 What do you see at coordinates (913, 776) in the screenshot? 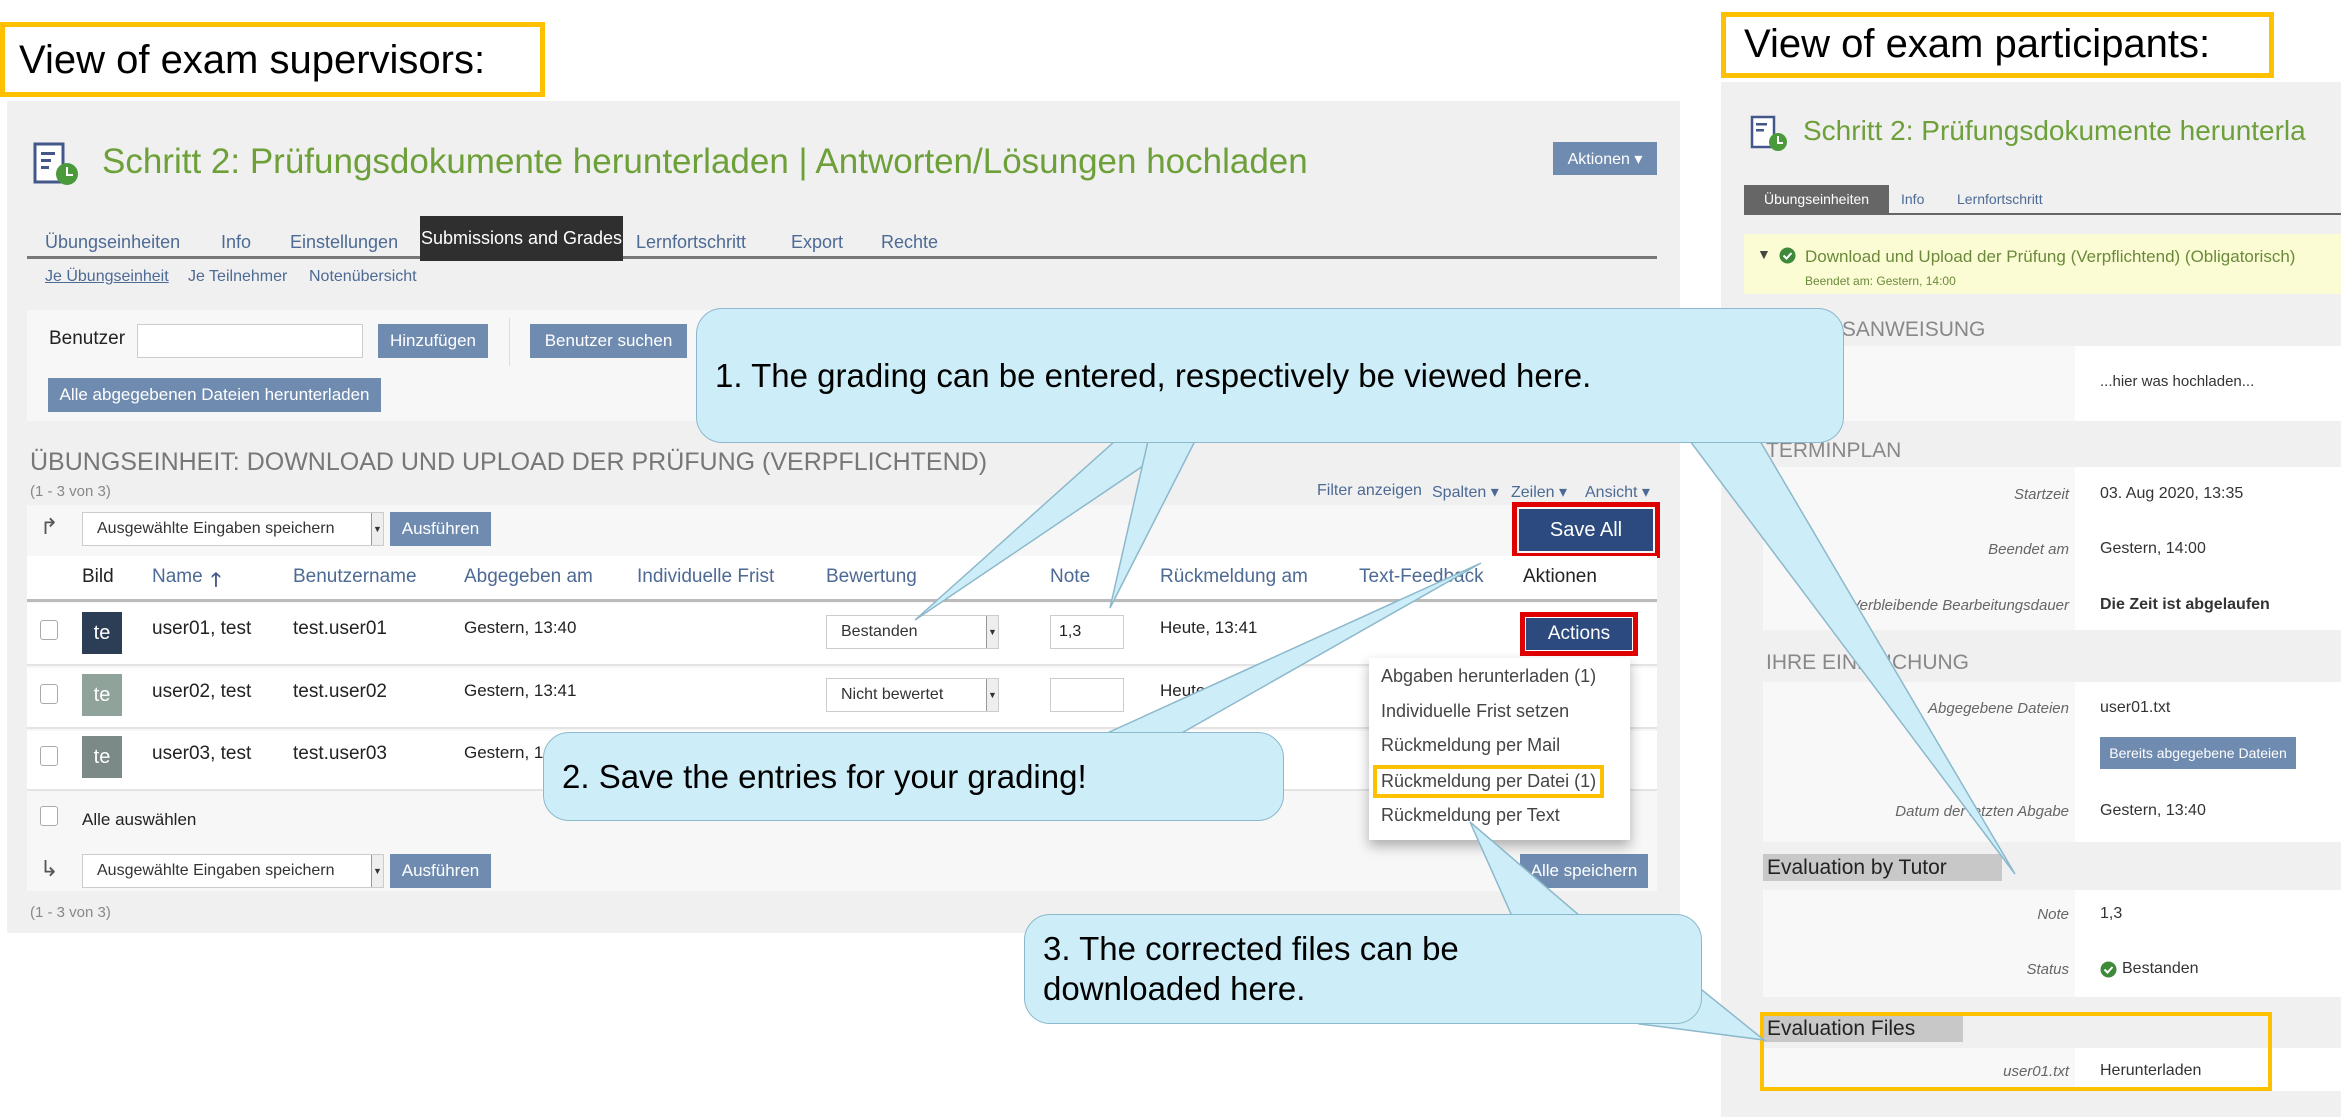
I see `callout-2: 2. Save the entries for your grading!` at bounding box center [913, 776].